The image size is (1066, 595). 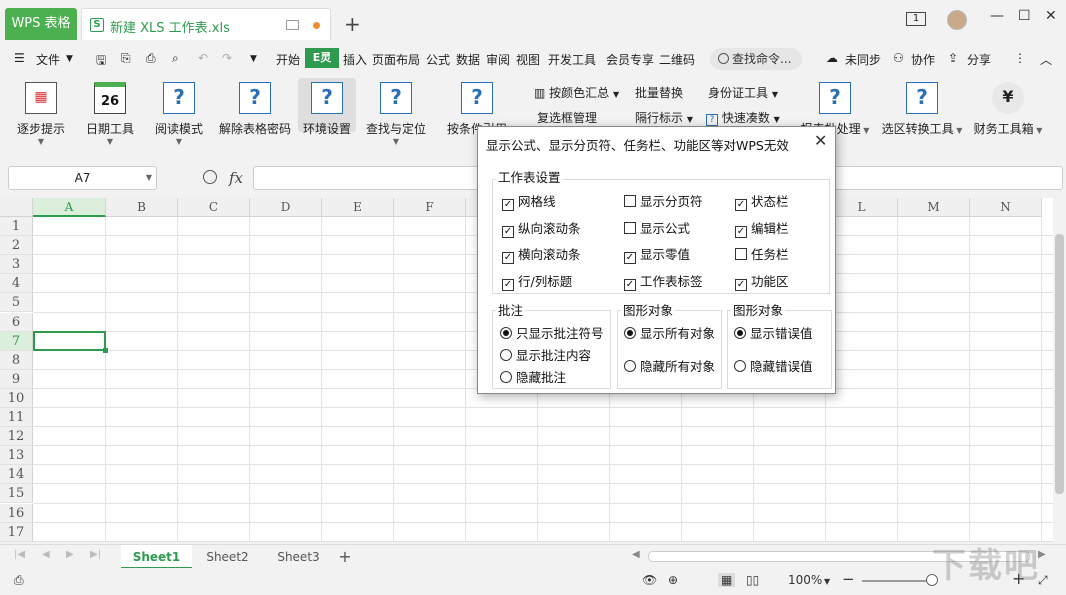 I want to click on comments-radio: 隐藏批注, so click(x=533, y=376).